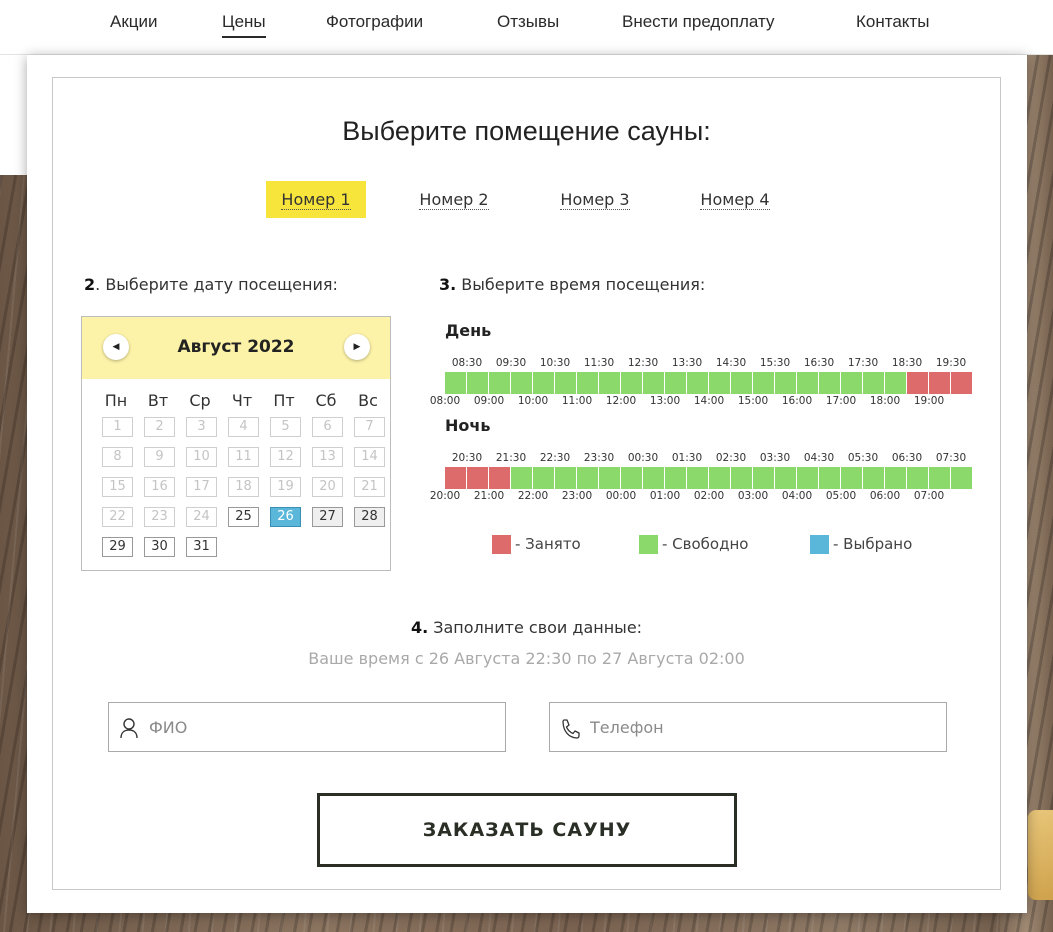 This screenshot has height=932, width=1053. I want to click on calendar-day: 29, so click(117, 547).